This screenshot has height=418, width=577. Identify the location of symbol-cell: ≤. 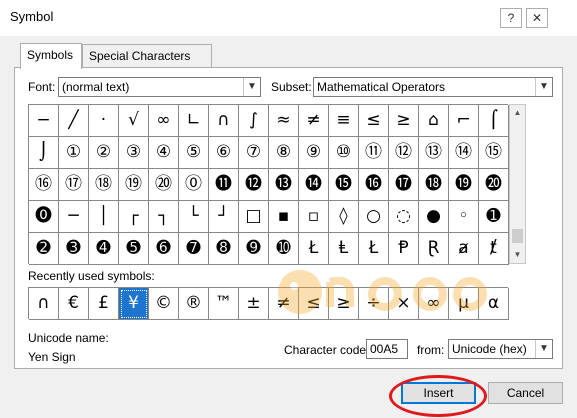
(374, 121).